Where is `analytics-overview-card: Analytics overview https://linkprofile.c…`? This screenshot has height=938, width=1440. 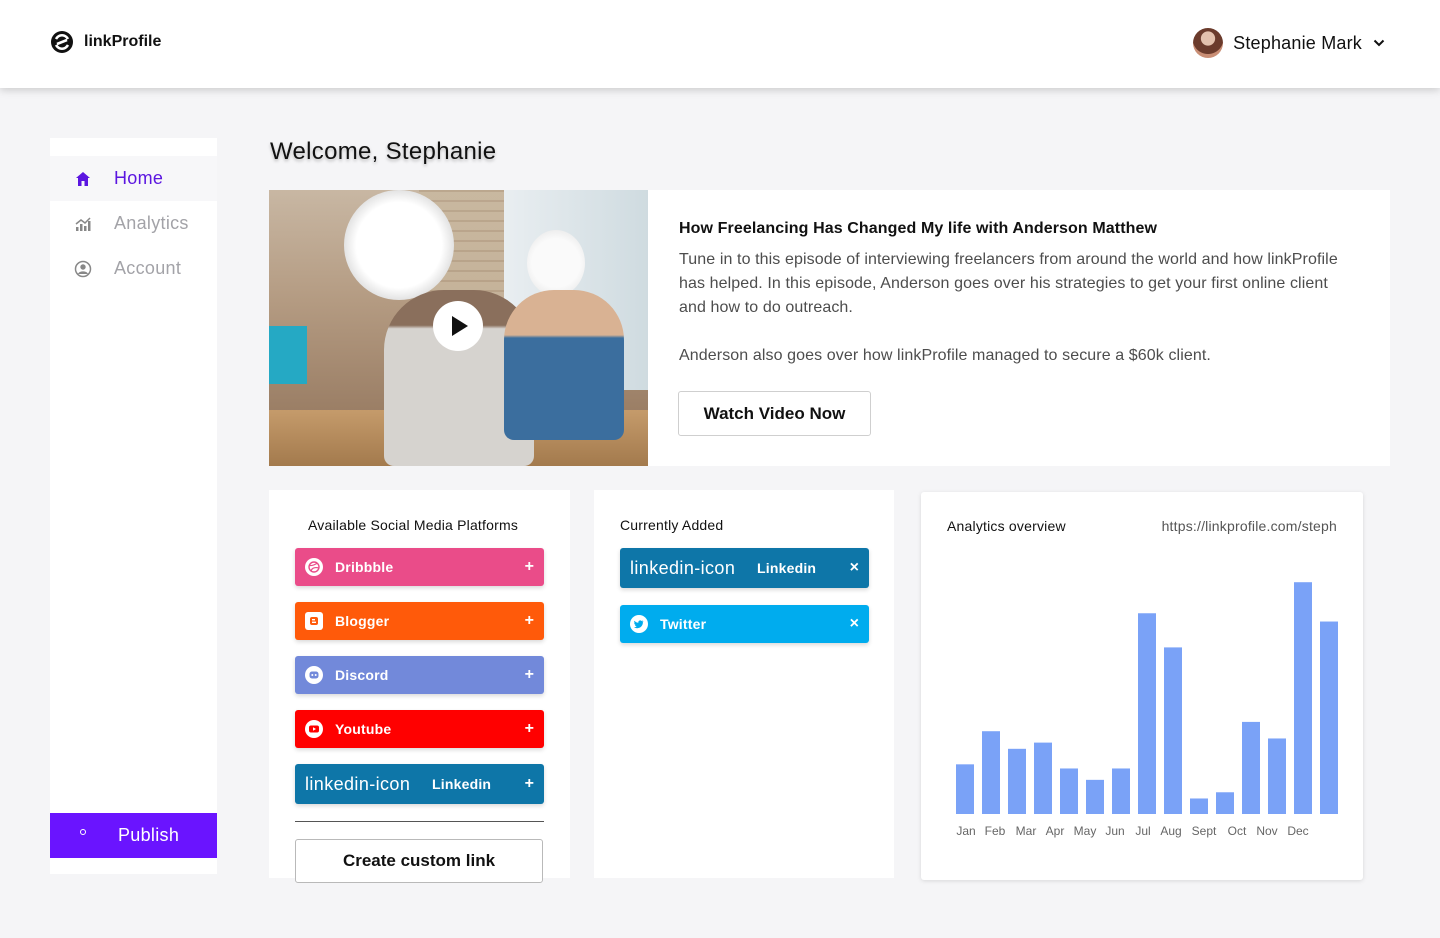
analytics-overview-card: Analytics overview https://linkprofile.c… is located at coordinates (1142, 686).